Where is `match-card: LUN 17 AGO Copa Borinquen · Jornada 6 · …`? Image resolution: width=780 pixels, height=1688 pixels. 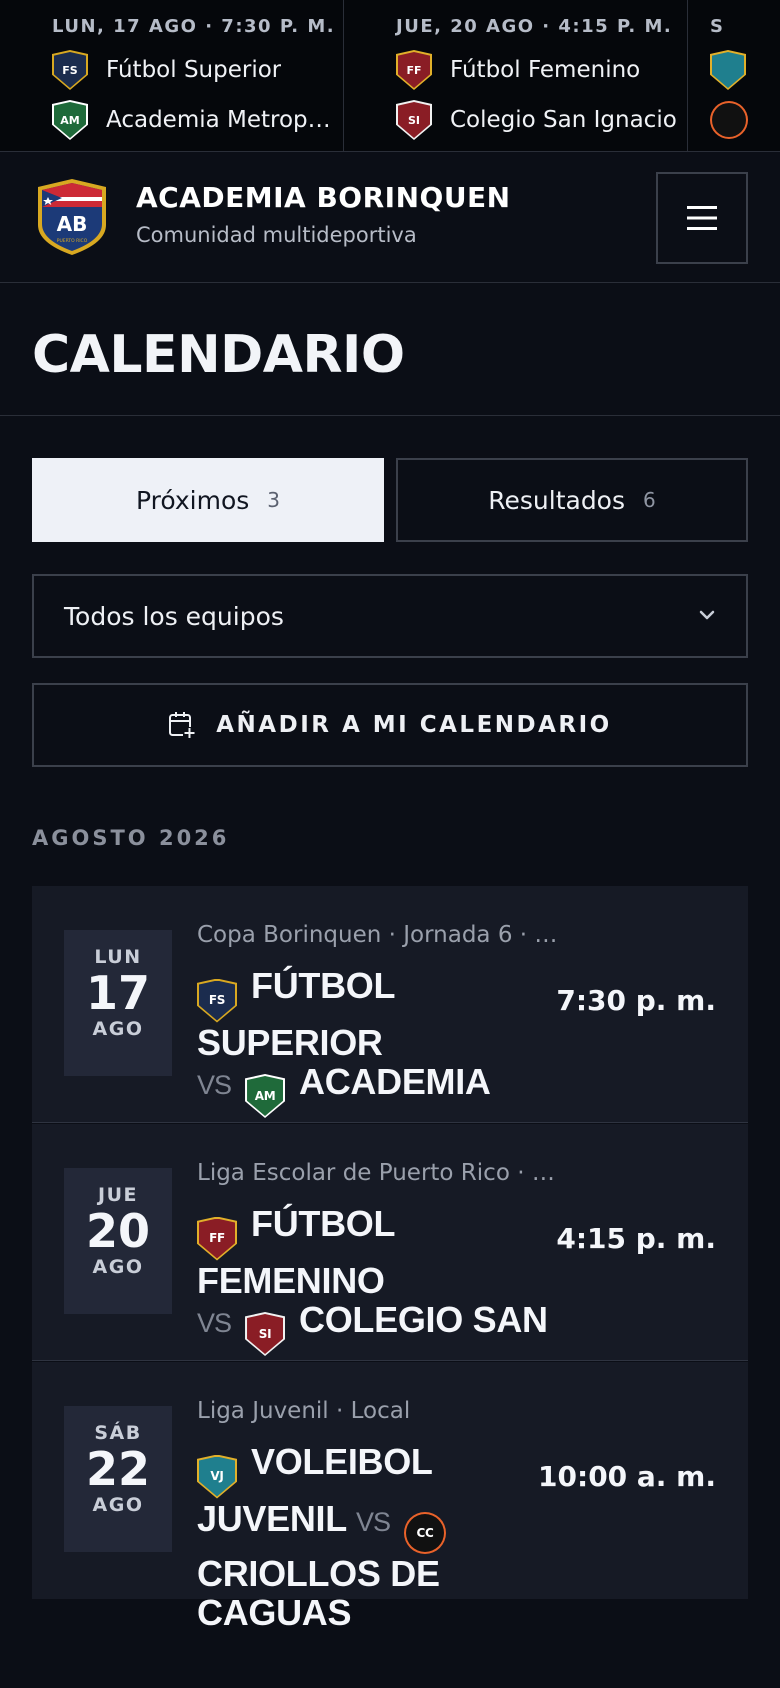 match-card: LUN 17 AGO Copa Borinquen · Jornada 6 · … is located at coordinates (390, 1021).